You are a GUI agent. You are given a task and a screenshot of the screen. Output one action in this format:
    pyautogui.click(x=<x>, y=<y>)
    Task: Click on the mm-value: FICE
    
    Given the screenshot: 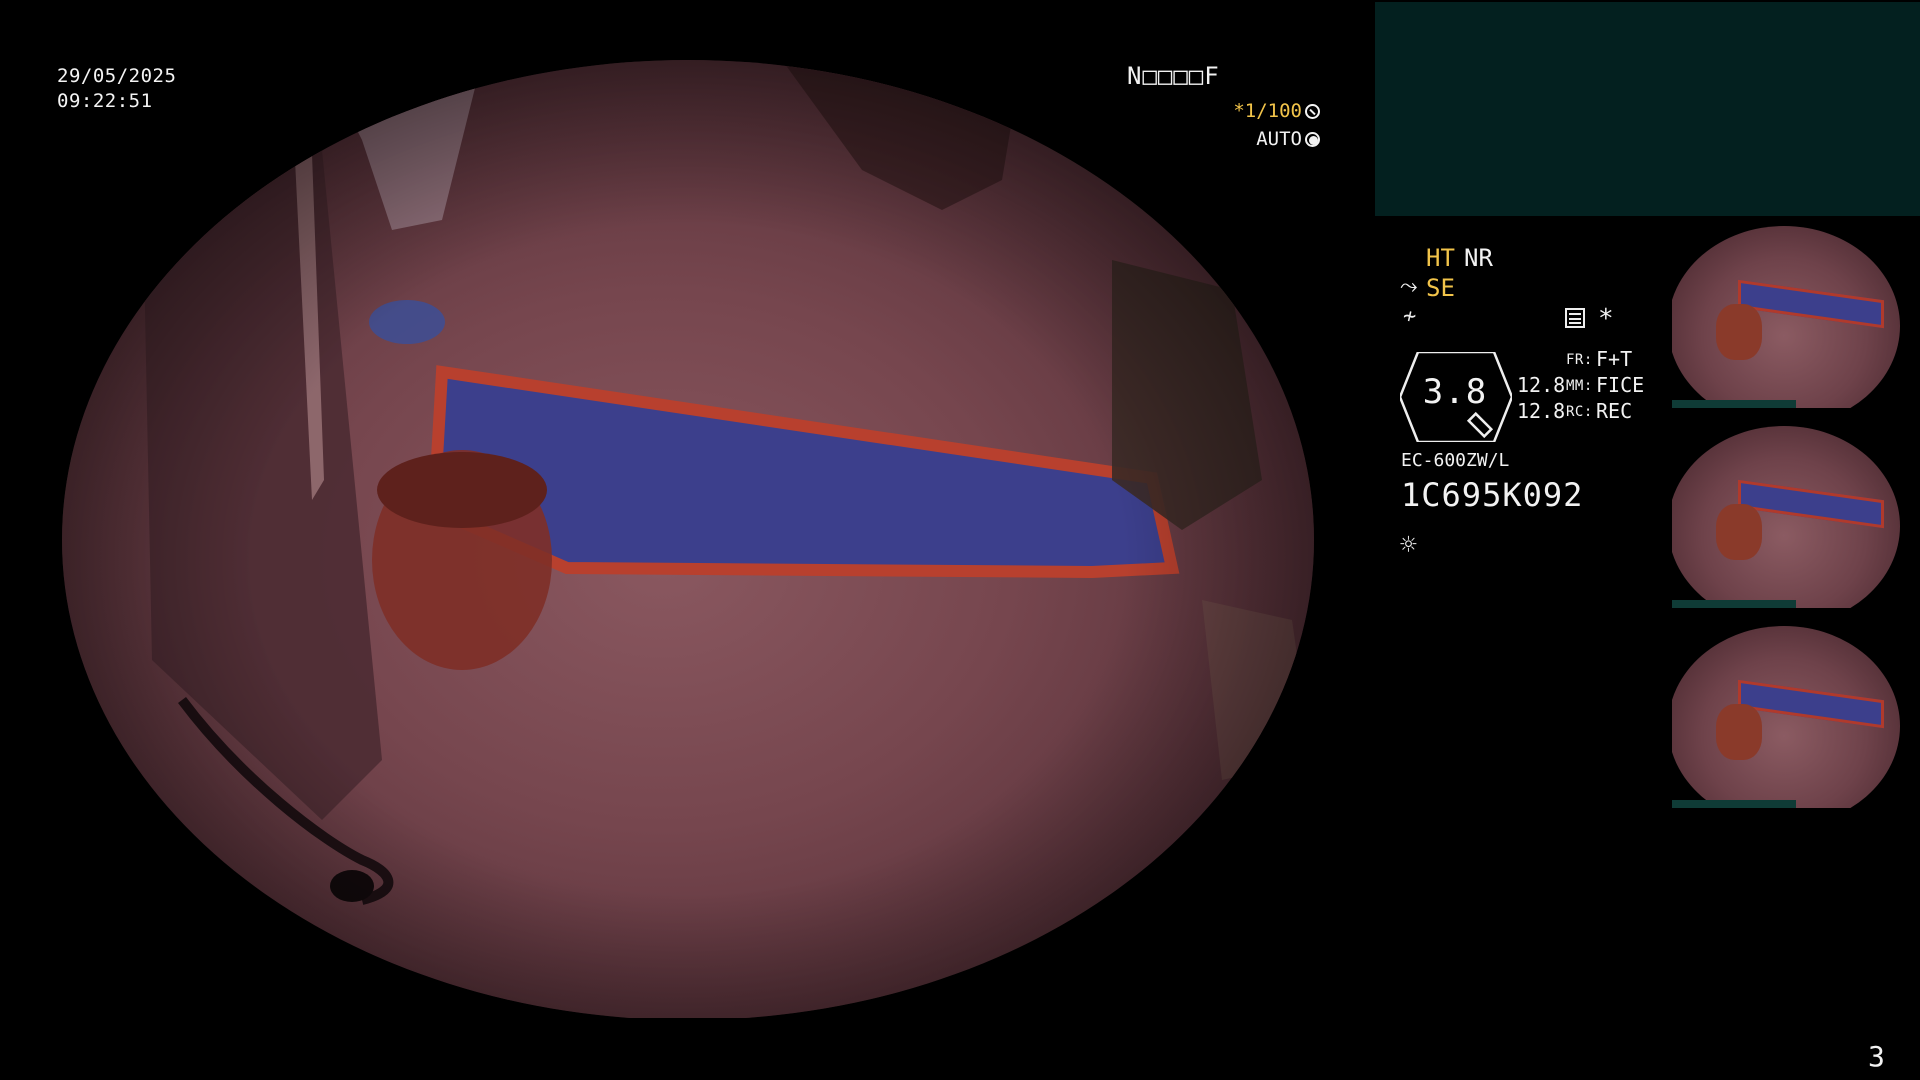 What is the action you would take?
    pyautogui.click(x=1620, y=385)
    